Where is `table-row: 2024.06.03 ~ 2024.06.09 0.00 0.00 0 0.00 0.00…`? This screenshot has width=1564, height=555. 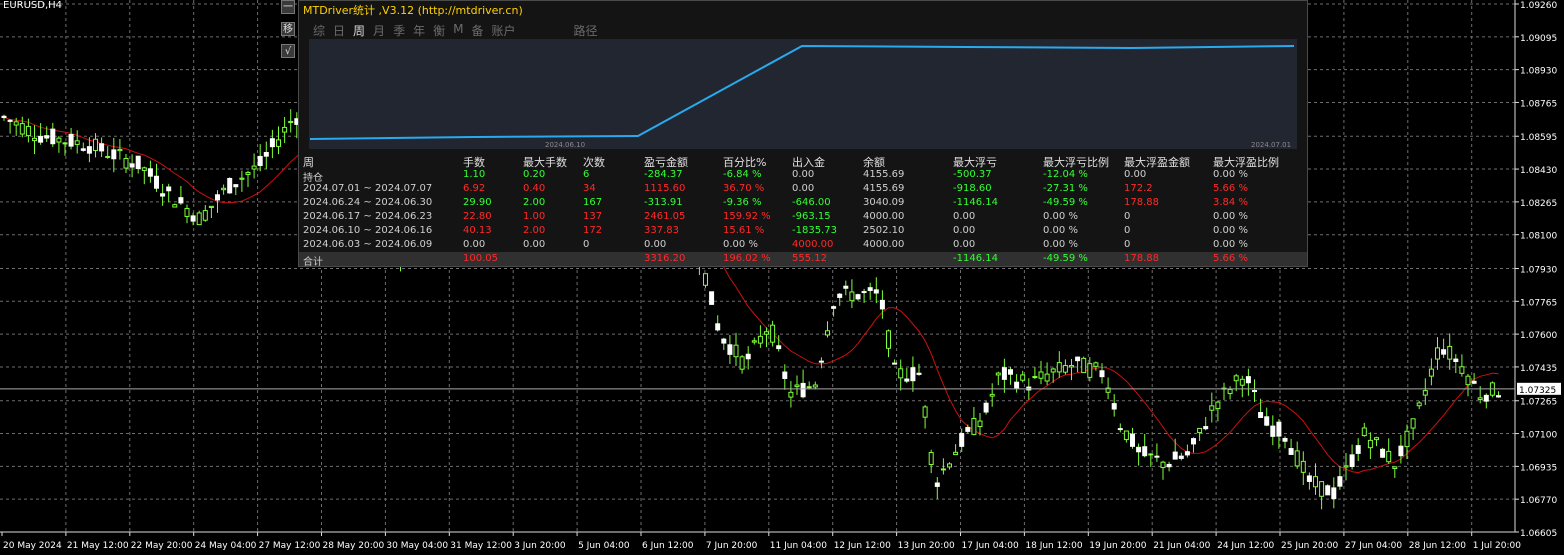 table-row: 2024.06.03 ~ 2024.06.09 0.00 0.00 0 0.00 0.00… is located at coordinates (803, 245).